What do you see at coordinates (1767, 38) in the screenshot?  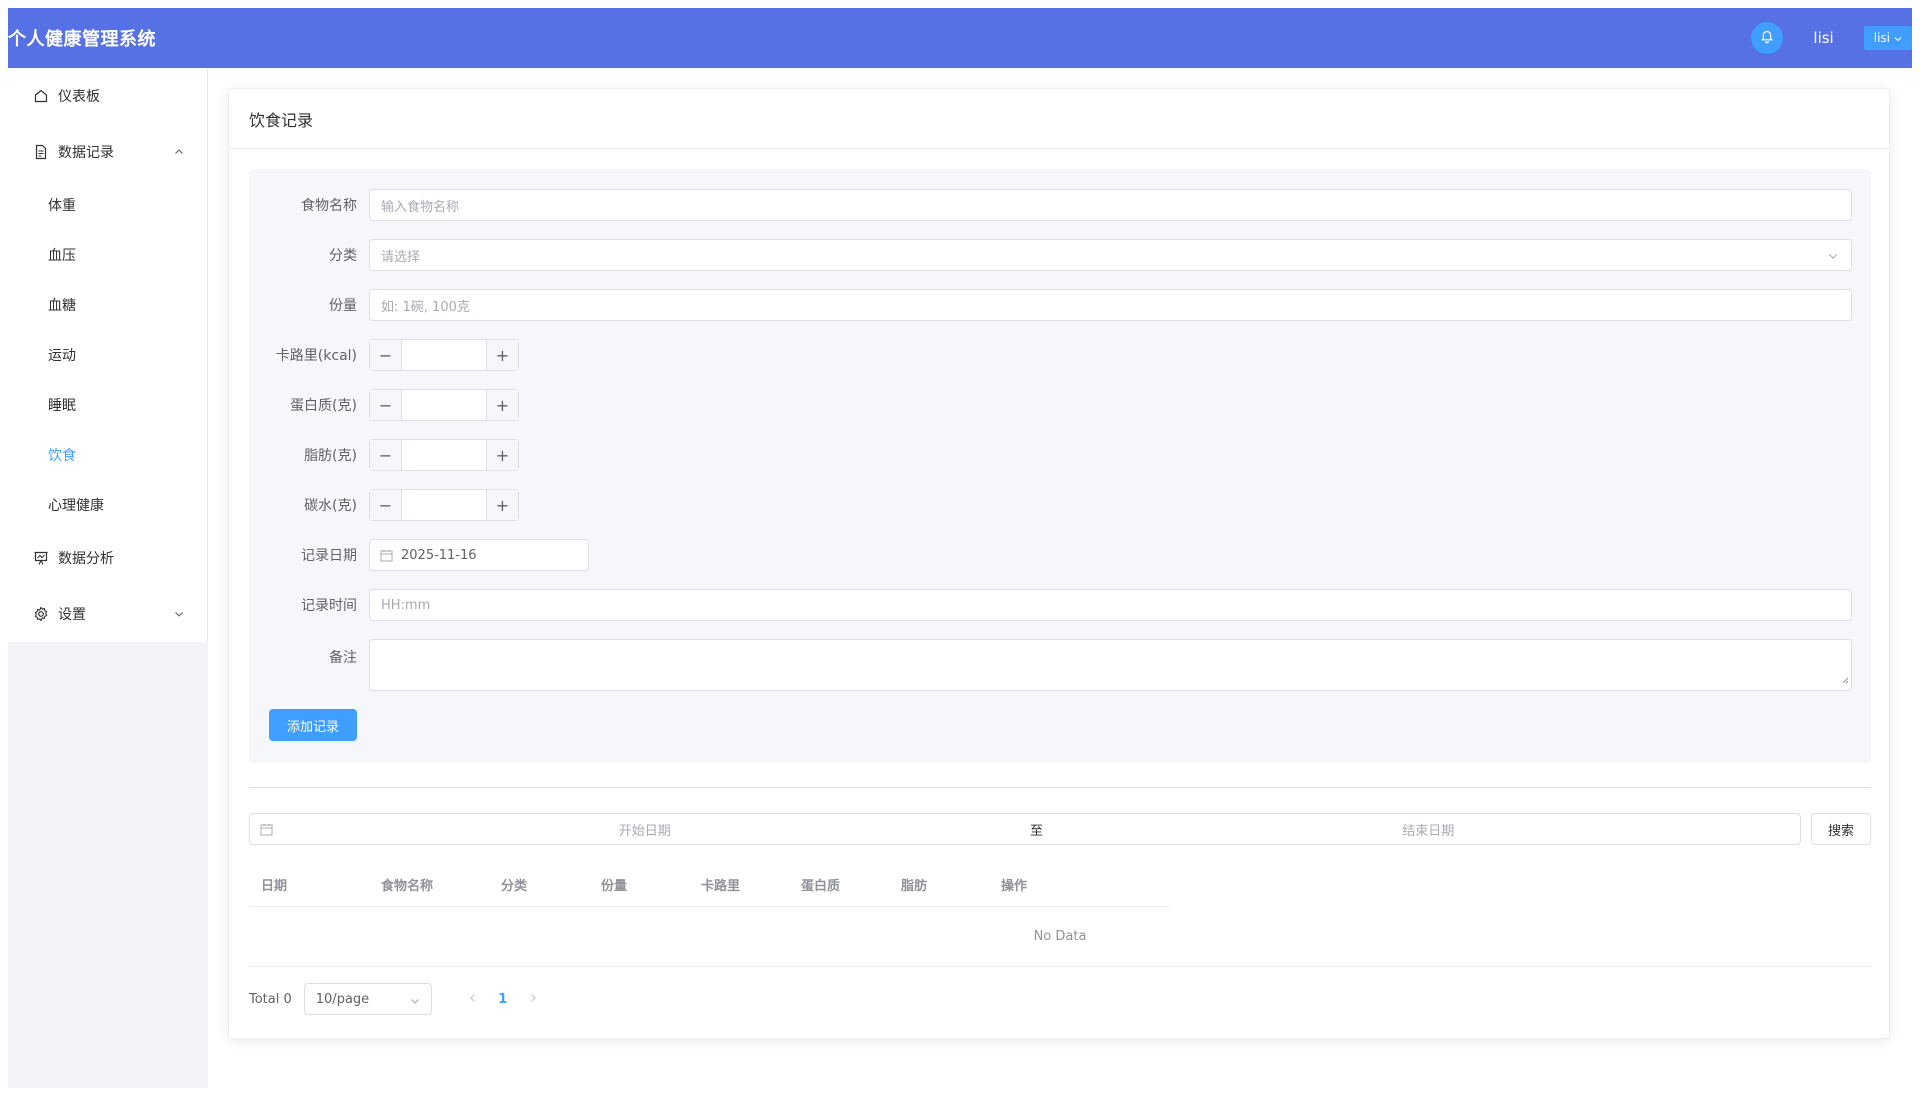 I see `notification-button` at bounding box center [1767, 38].